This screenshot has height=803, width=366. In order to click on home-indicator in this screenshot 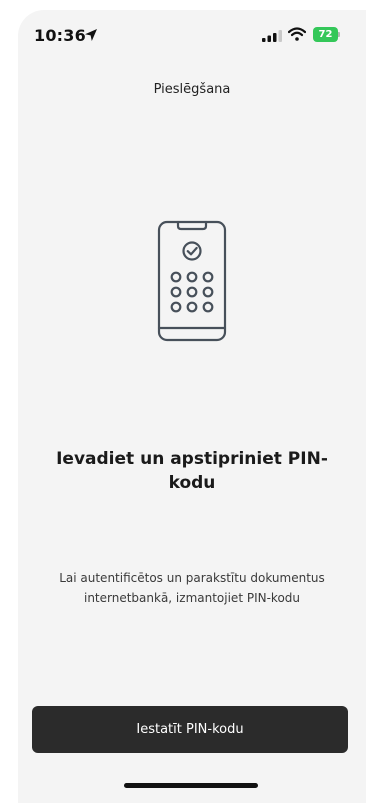, I will do `click(191, 785)`.